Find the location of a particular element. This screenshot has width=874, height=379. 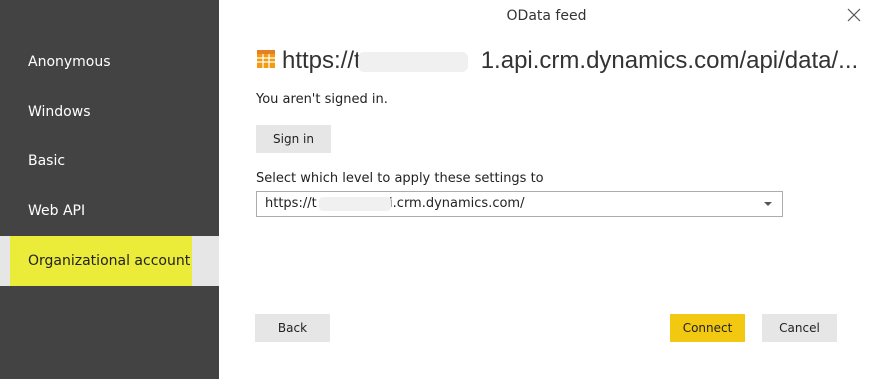

cancel-button: Cancel is located at coordinates (799, 328).